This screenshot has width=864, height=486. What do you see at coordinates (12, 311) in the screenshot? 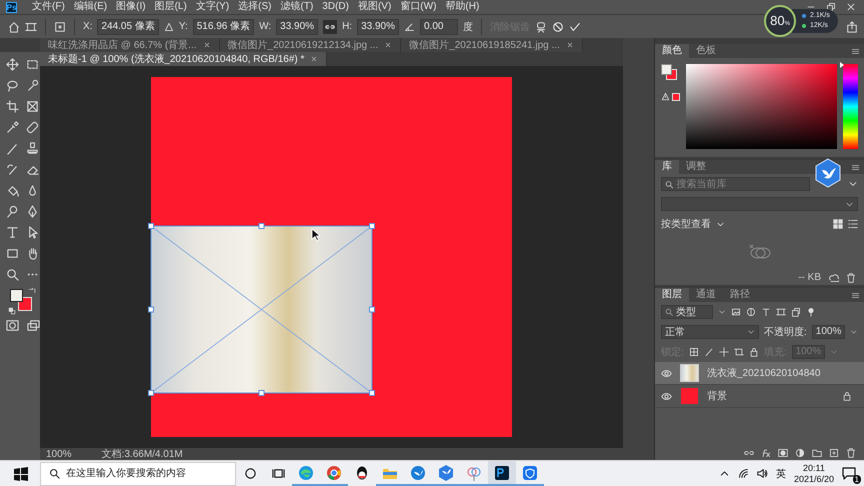
I see `default-colors-icon` at bounding box center [12, 311].